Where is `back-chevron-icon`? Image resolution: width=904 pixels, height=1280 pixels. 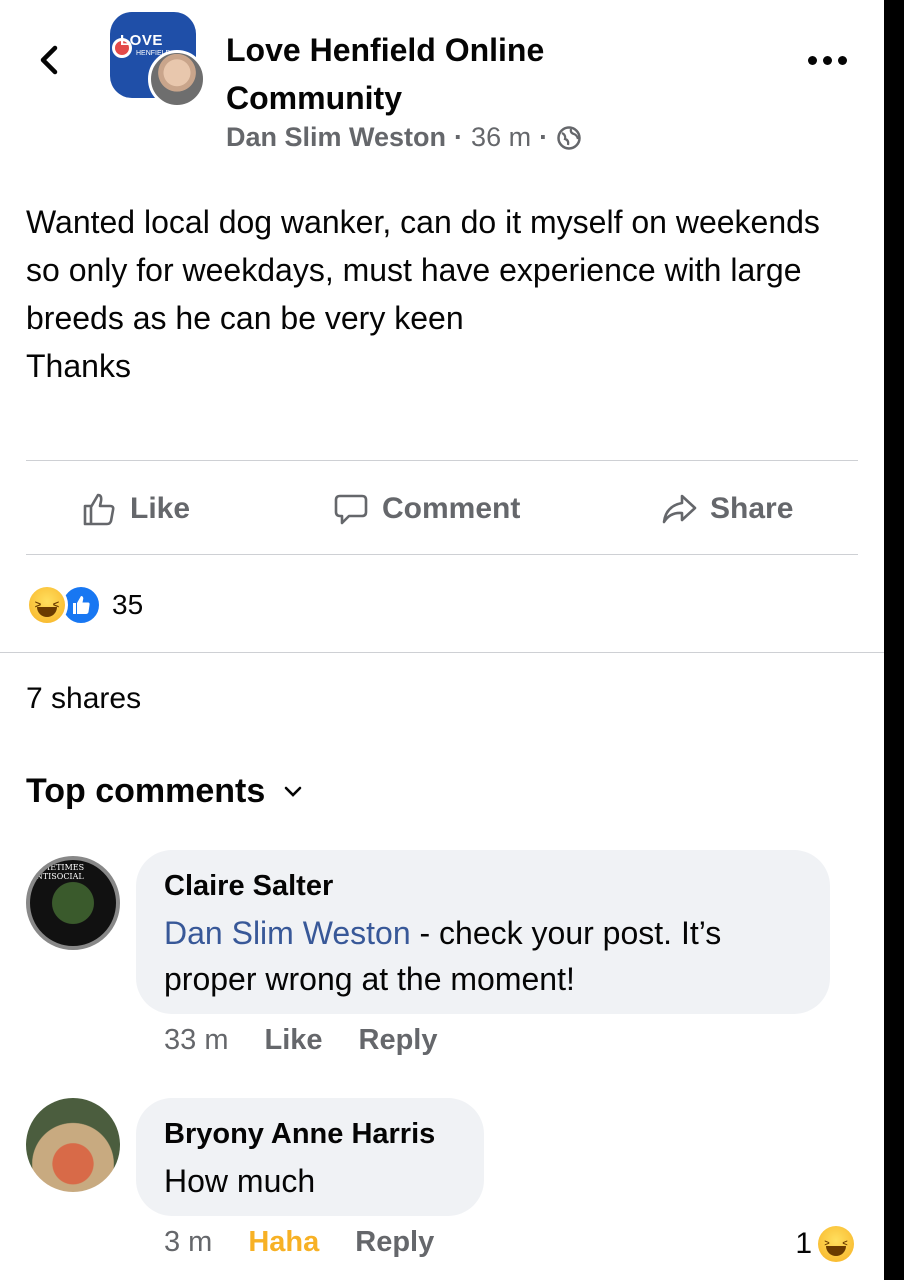 back-chevron-icon is located at coordinates (50, 60).